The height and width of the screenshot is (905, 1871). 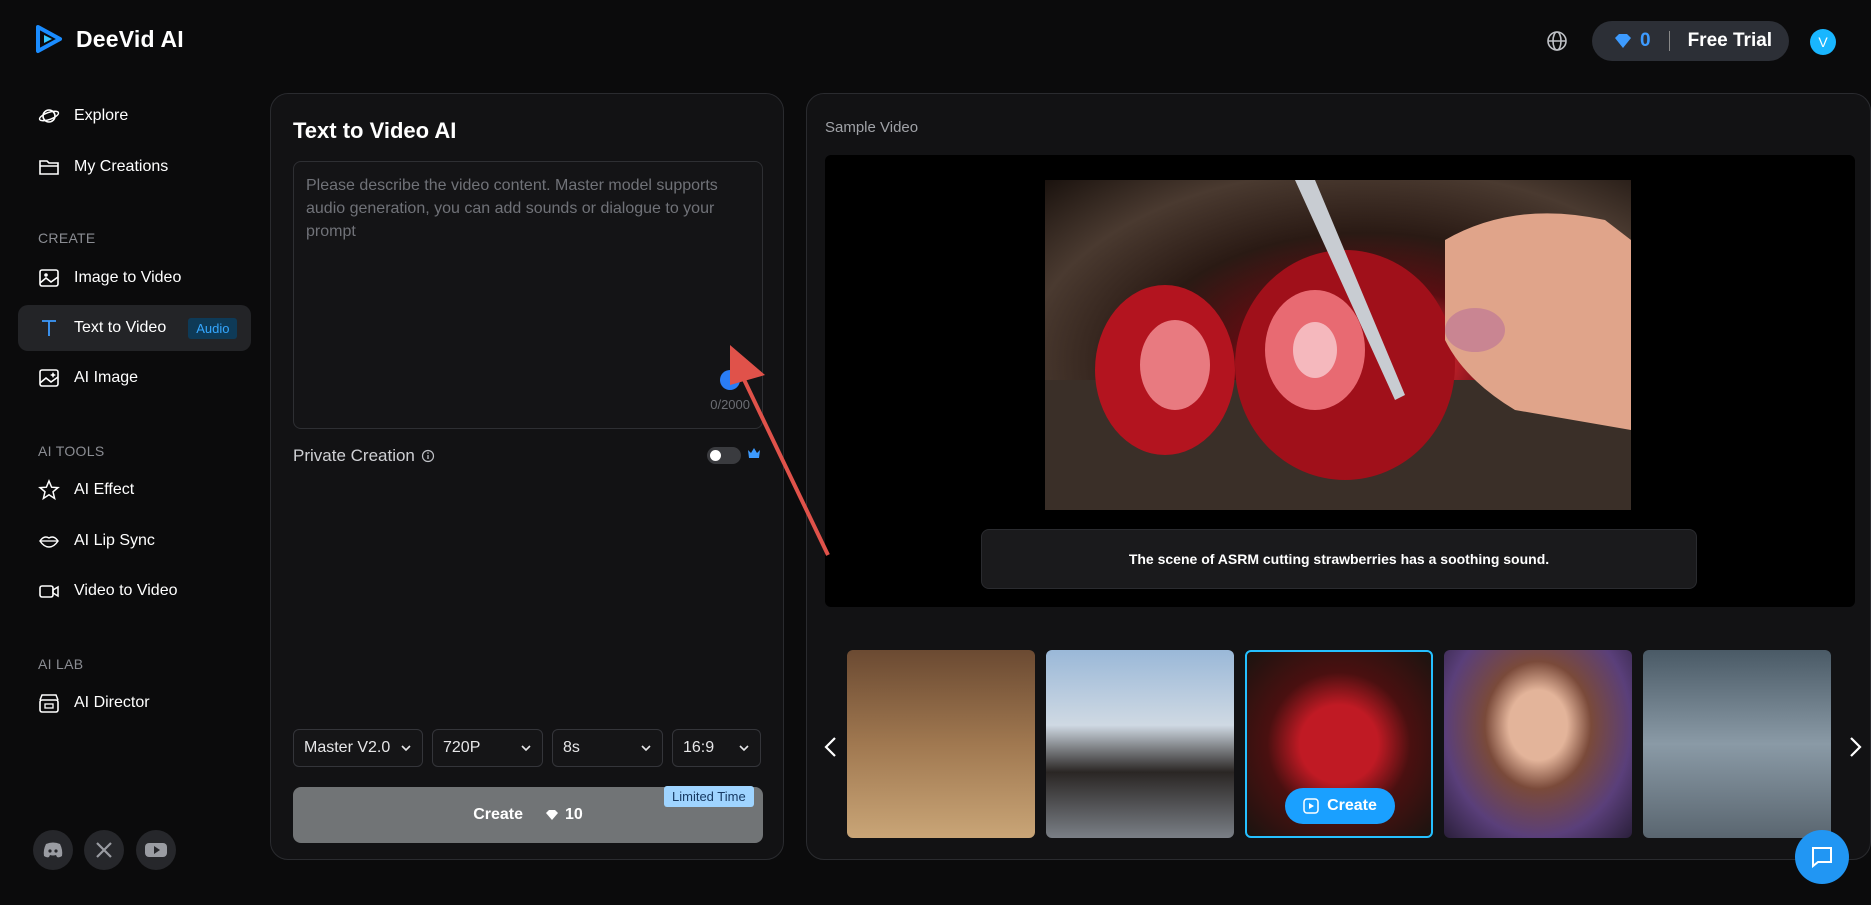 I want to click on discord-button, so click(x=53, y=850).